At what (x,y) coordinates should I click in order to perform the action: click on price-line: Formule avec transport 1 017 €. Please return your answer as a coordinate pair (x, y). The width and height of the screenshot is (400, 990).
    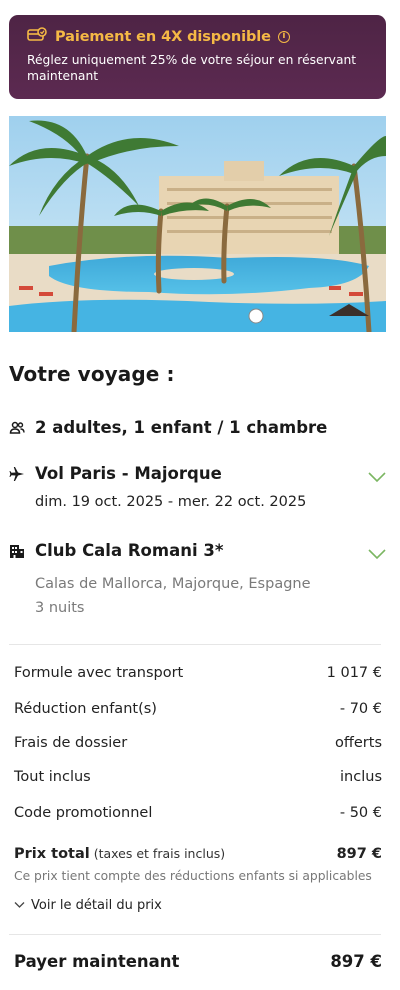
    Looking at the image, I should click on (198, 675).